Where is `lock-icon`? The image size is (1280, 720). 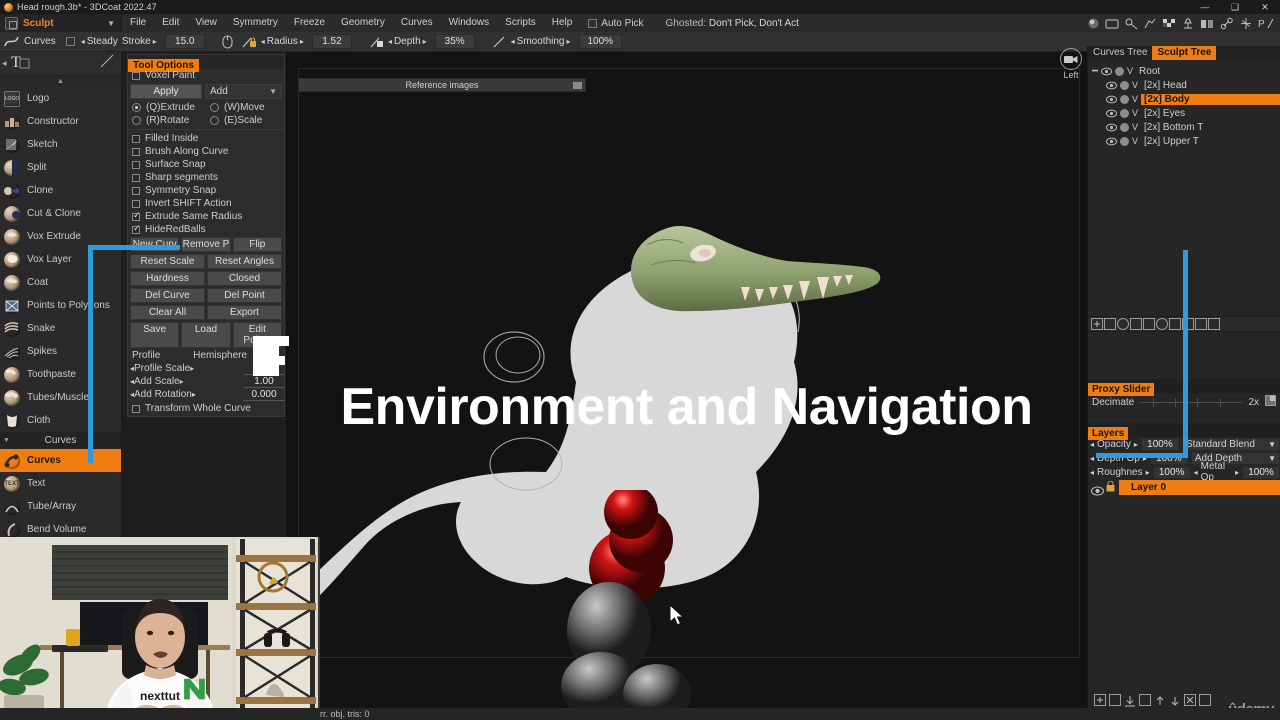 lock-icon is located at coordinates (1110, 488).